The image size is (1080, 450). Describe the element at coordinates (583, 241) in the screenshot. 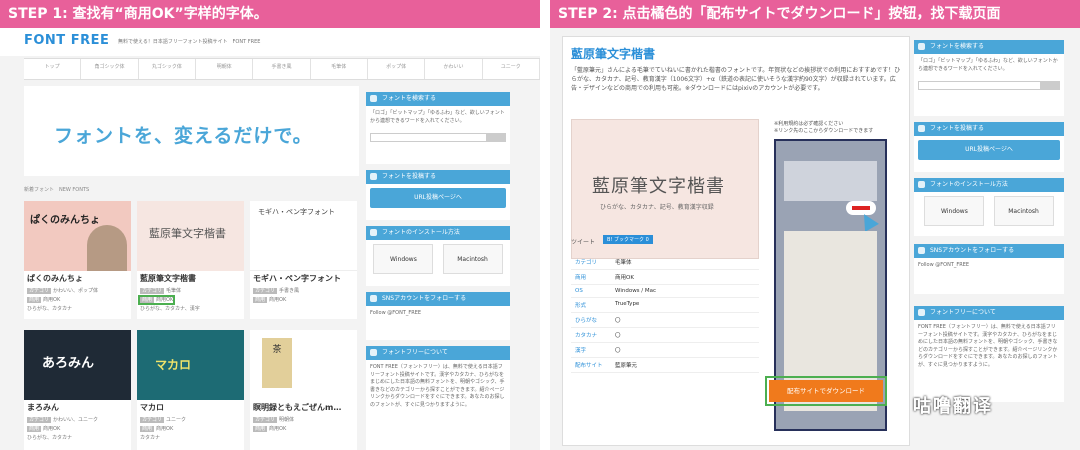

I see `tweet-link: ツイート` at that location.